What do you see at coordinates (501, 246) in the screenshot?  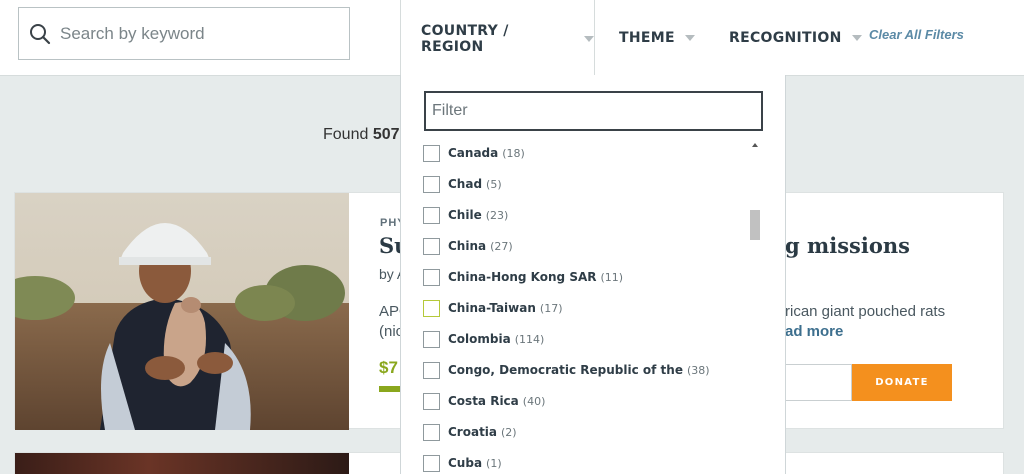 I see `country-option-count: (27)` at bounding box center [501, 246].